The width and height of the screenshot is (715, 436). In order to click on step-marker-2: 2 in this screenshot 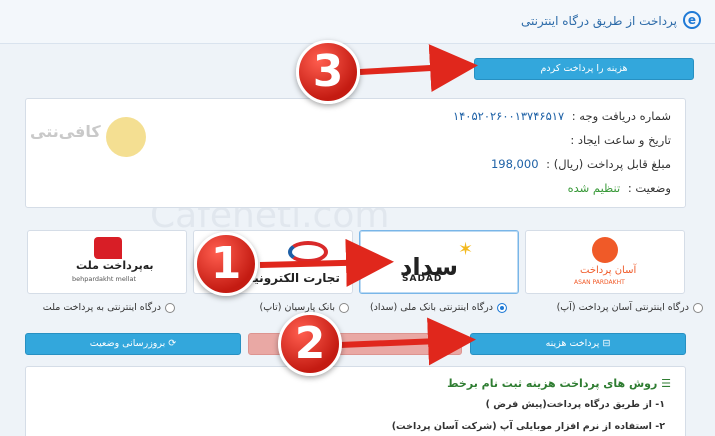, I will do `click(310, 344)`.